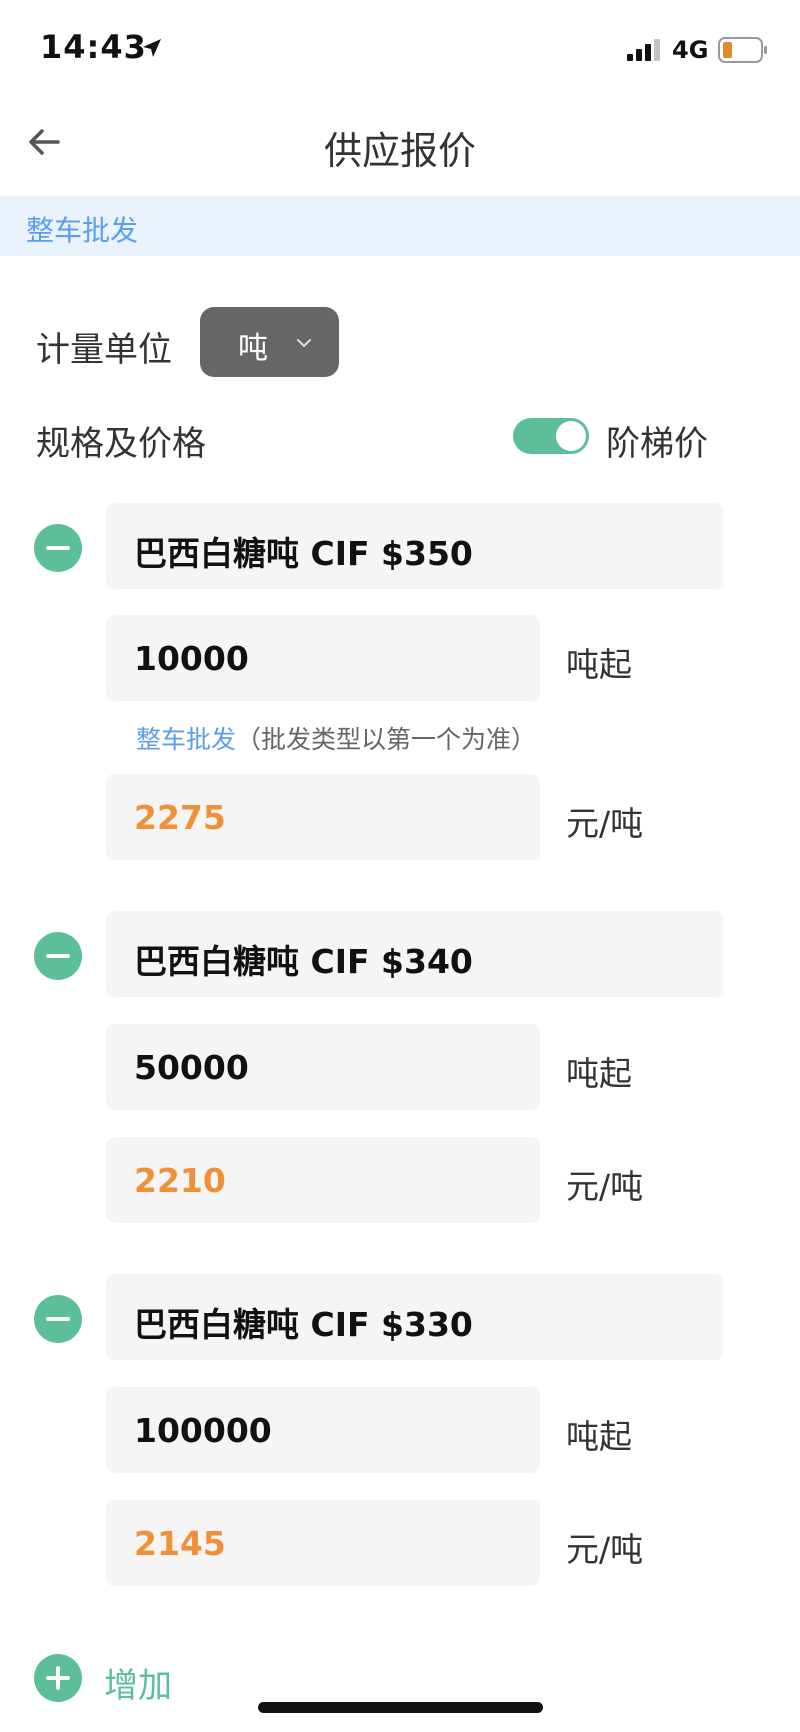  What do you see at coordinates (303, 553) in the screenshot?
I see `spec-name-value: 巴西白糖吨 CIF $350` at bounding box center [303, 553].